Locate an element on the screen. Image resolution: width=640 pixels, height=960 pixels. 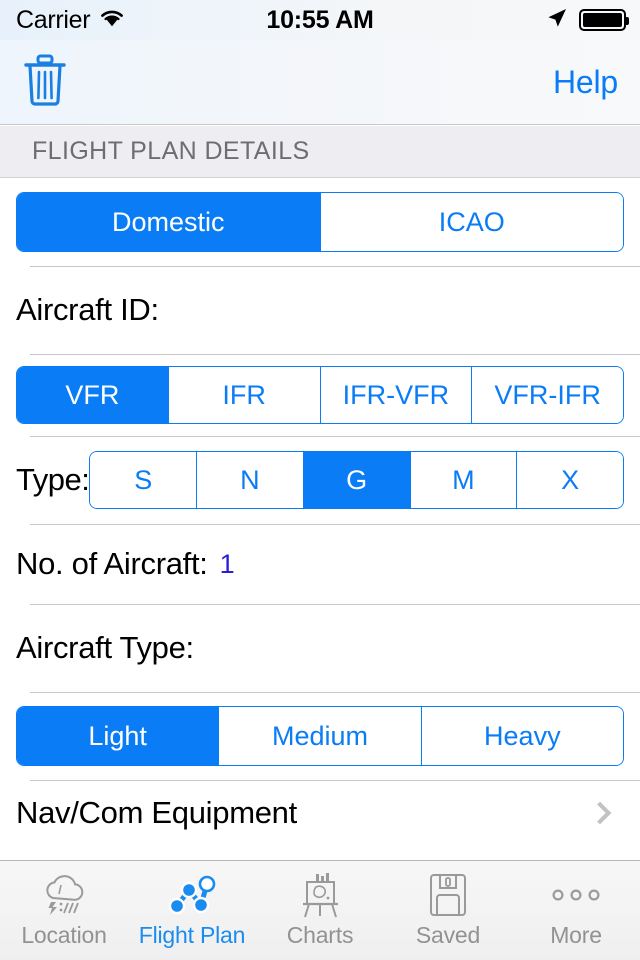
segment-type-m: M is located at coordinates (463, 480).